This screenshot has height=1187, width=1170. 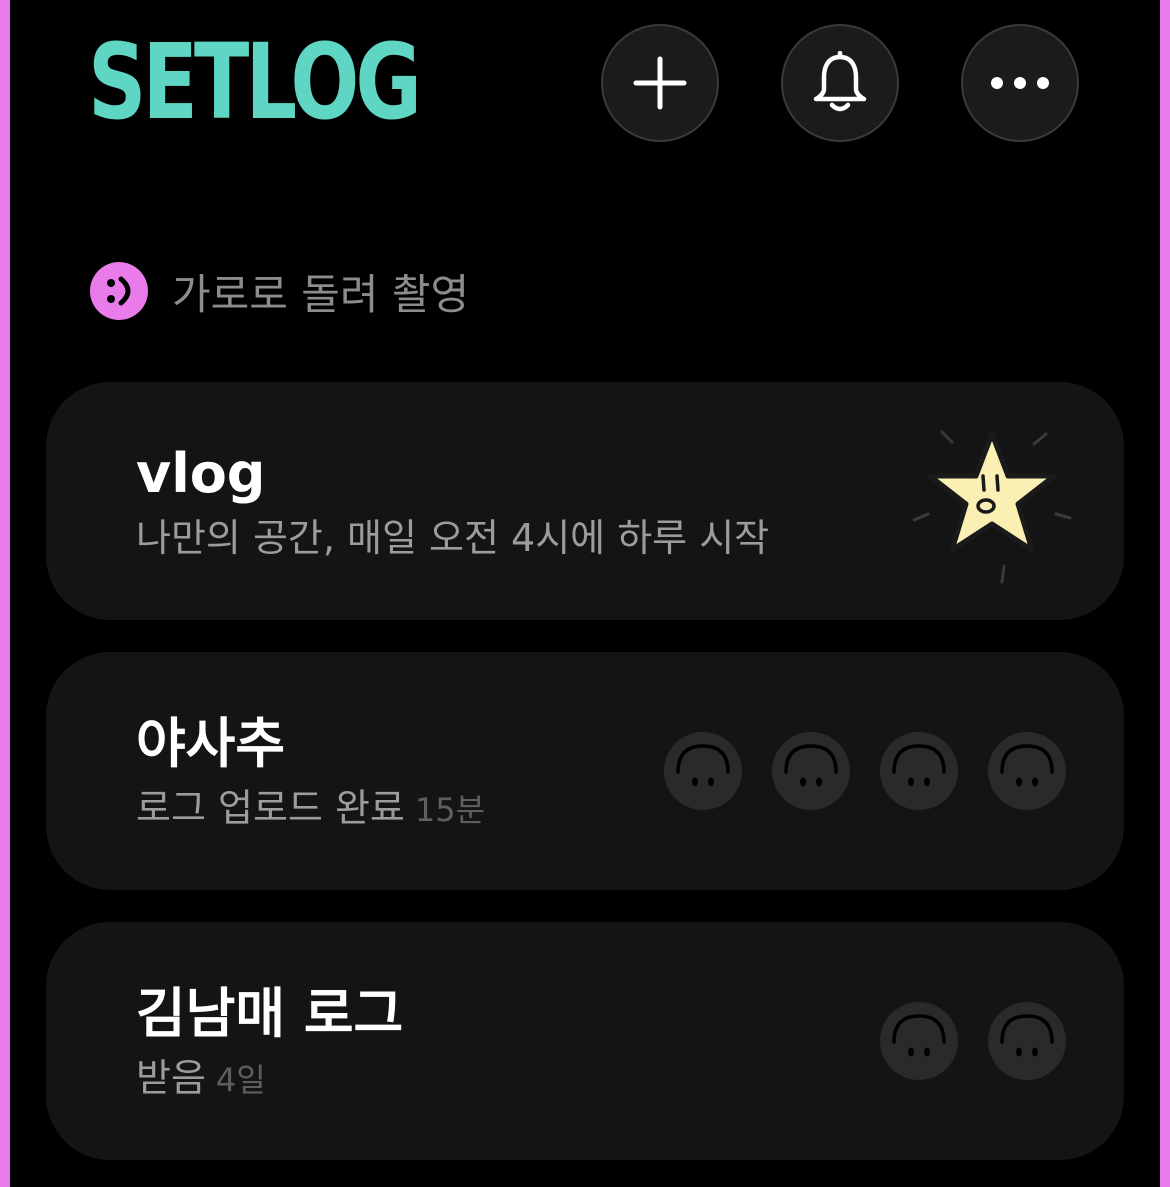 I want to click on log-status: 나만의 공간, 매일 오전 4시에 하루 시작, so click(x=453, y=538).